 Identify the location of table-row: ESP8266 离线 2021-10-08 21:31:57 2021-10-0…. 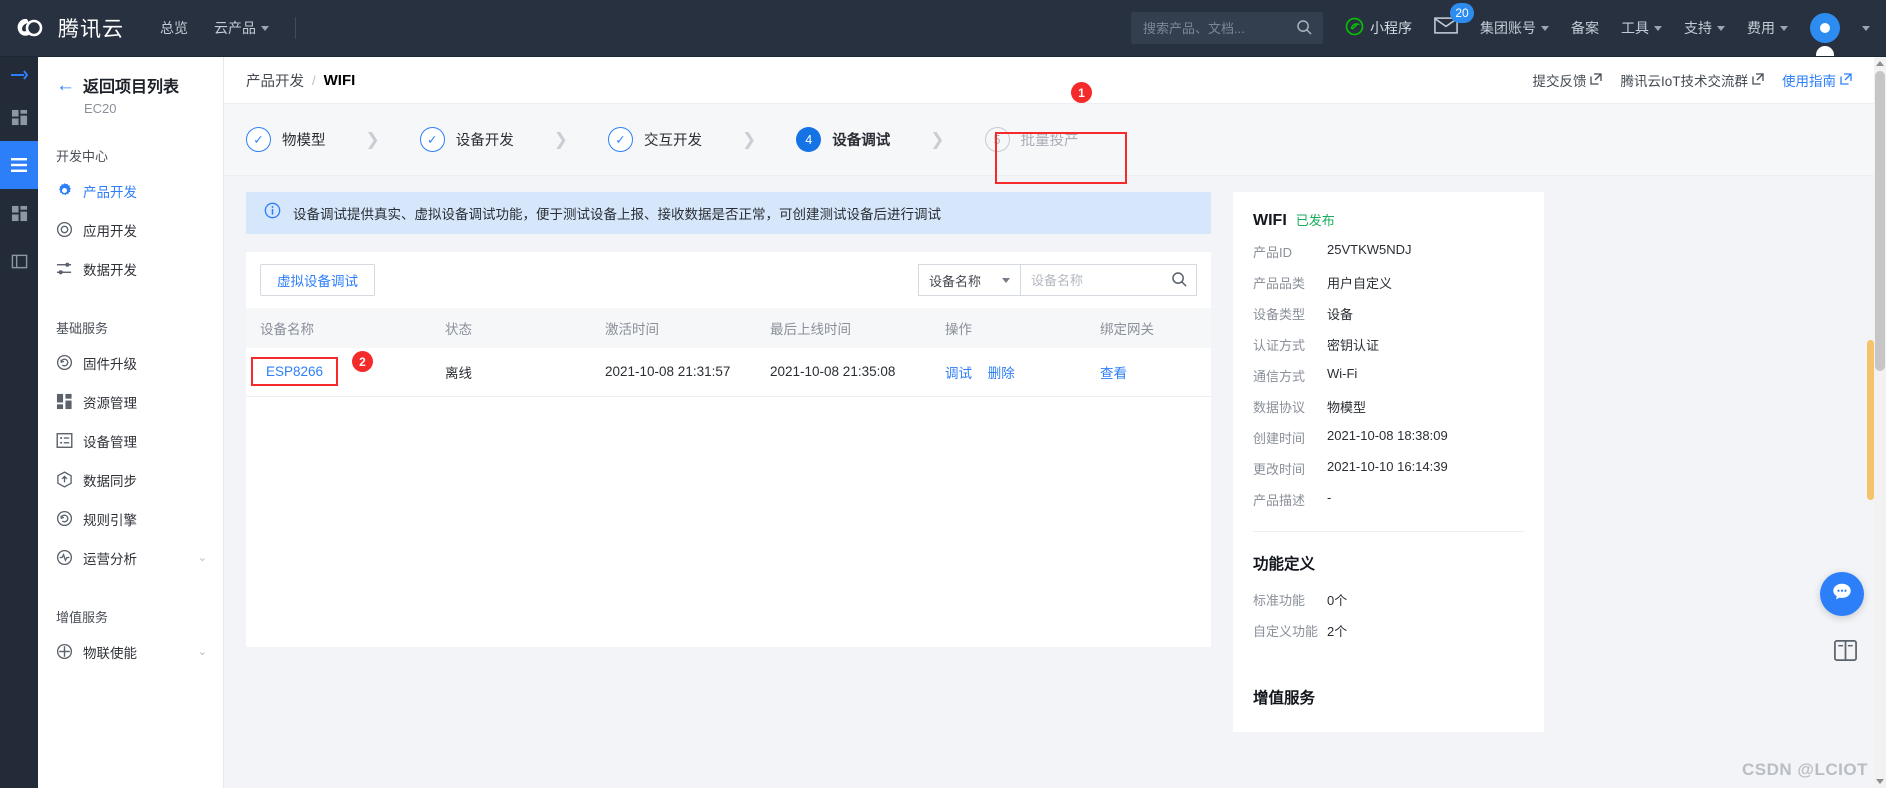
(728, 372).